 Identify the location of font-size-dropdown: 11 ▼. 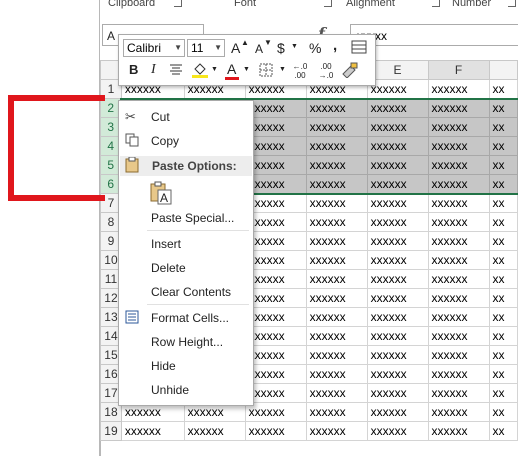
(206, 48).